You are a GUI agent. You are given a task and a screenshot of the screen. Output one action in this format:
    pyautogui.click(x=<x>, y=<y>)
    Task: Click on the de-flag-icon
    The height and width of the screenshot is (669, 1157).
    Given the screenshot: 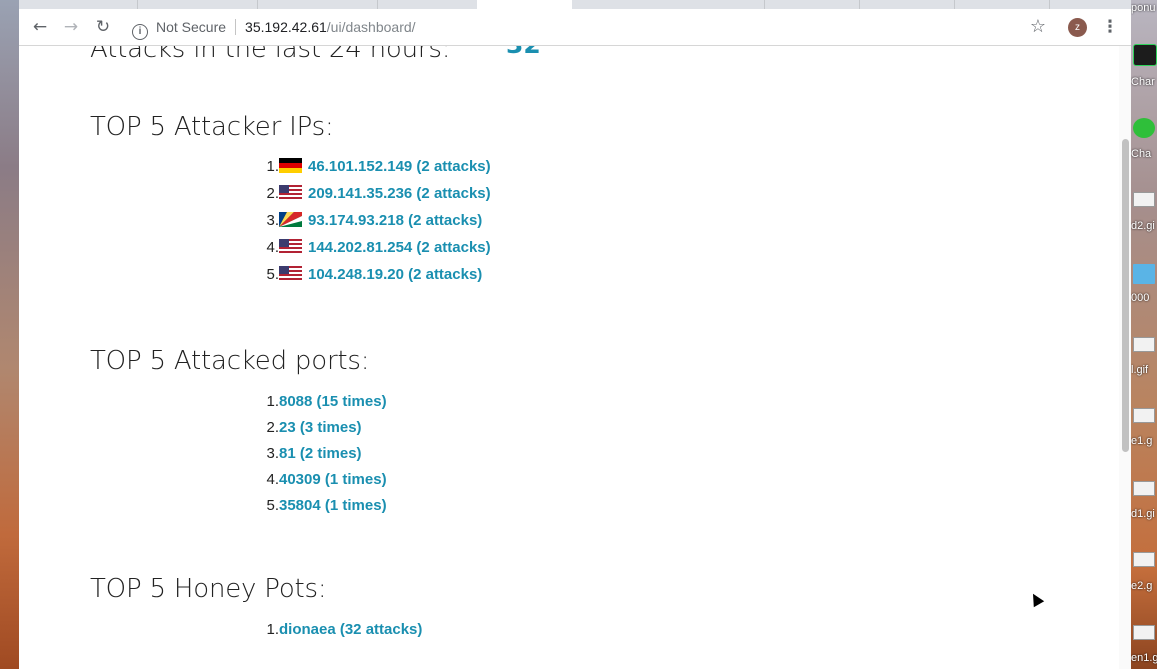 What is the action you would take?
    pyautogui.click(x=290, y=165)
    